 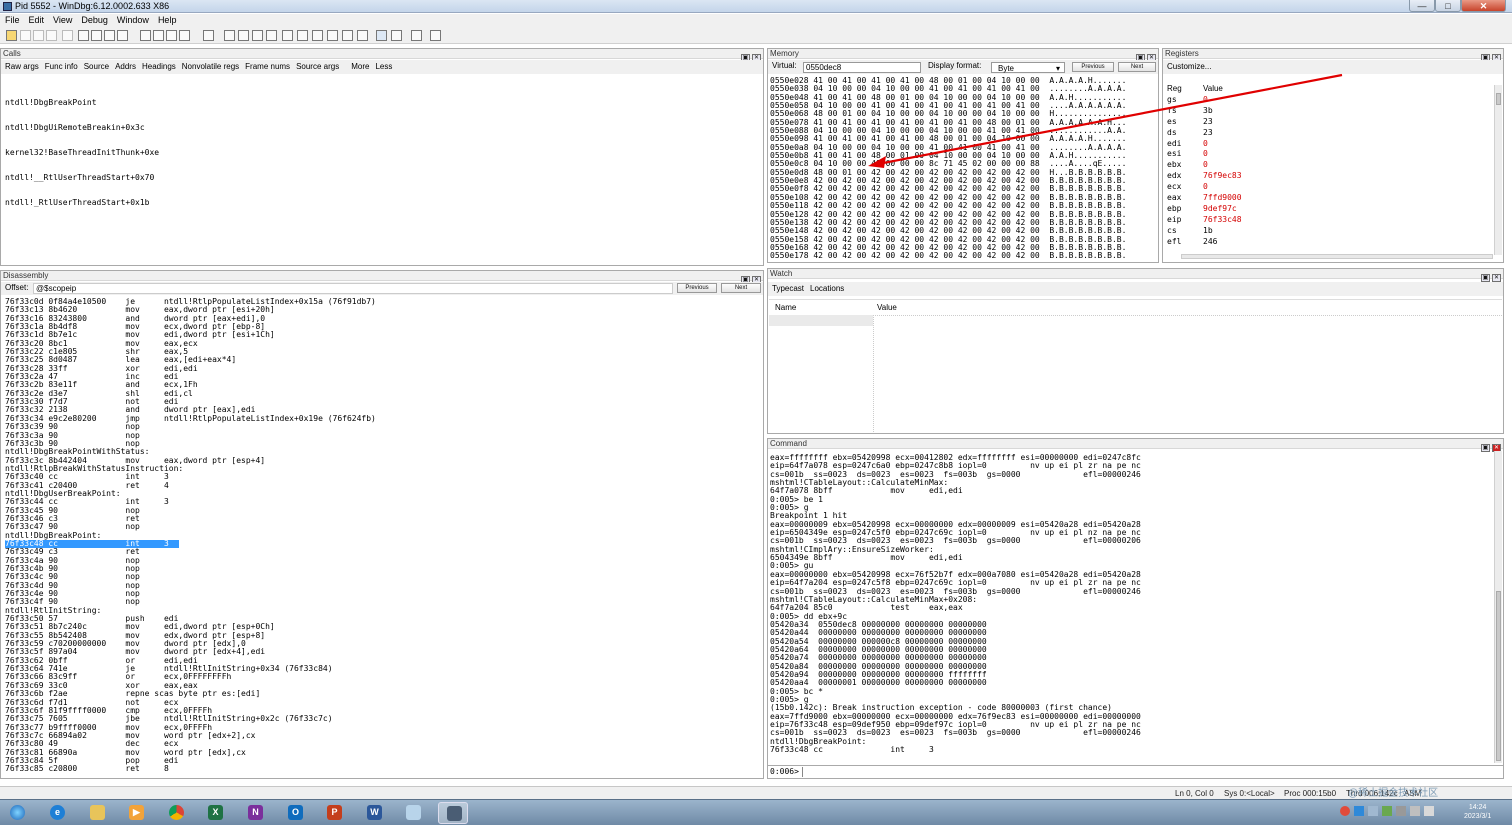 I want to click on register-row: cs 1b, so click(x=1330, y=231).